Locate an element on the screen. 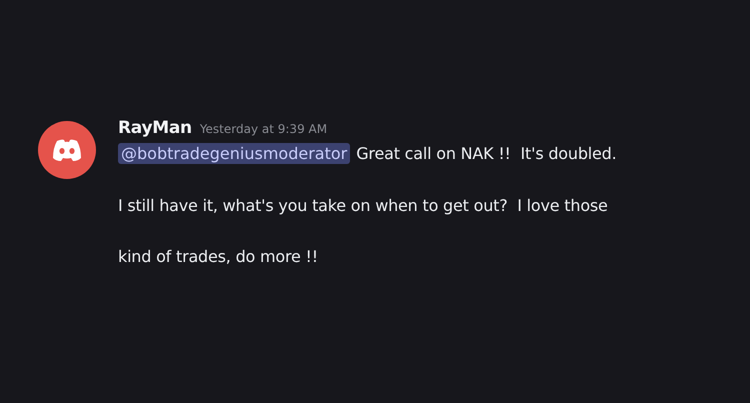  message-text: kind of trades, do more !! is located at coordinates (218, 256).